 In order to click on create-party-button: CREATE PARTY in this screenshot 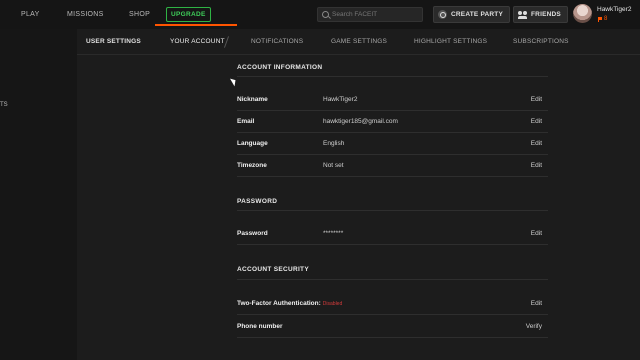, I will do `click(471, 14)`.